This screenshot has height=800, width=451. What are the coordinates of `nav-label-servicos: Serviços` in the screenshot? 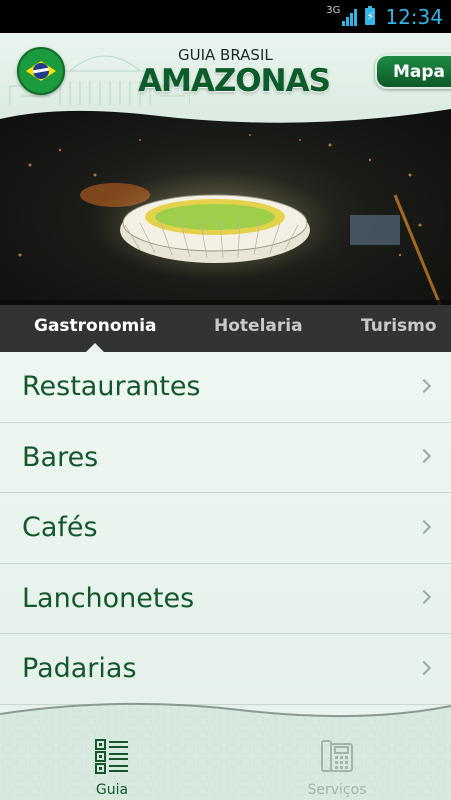 It's located at (337, 790).